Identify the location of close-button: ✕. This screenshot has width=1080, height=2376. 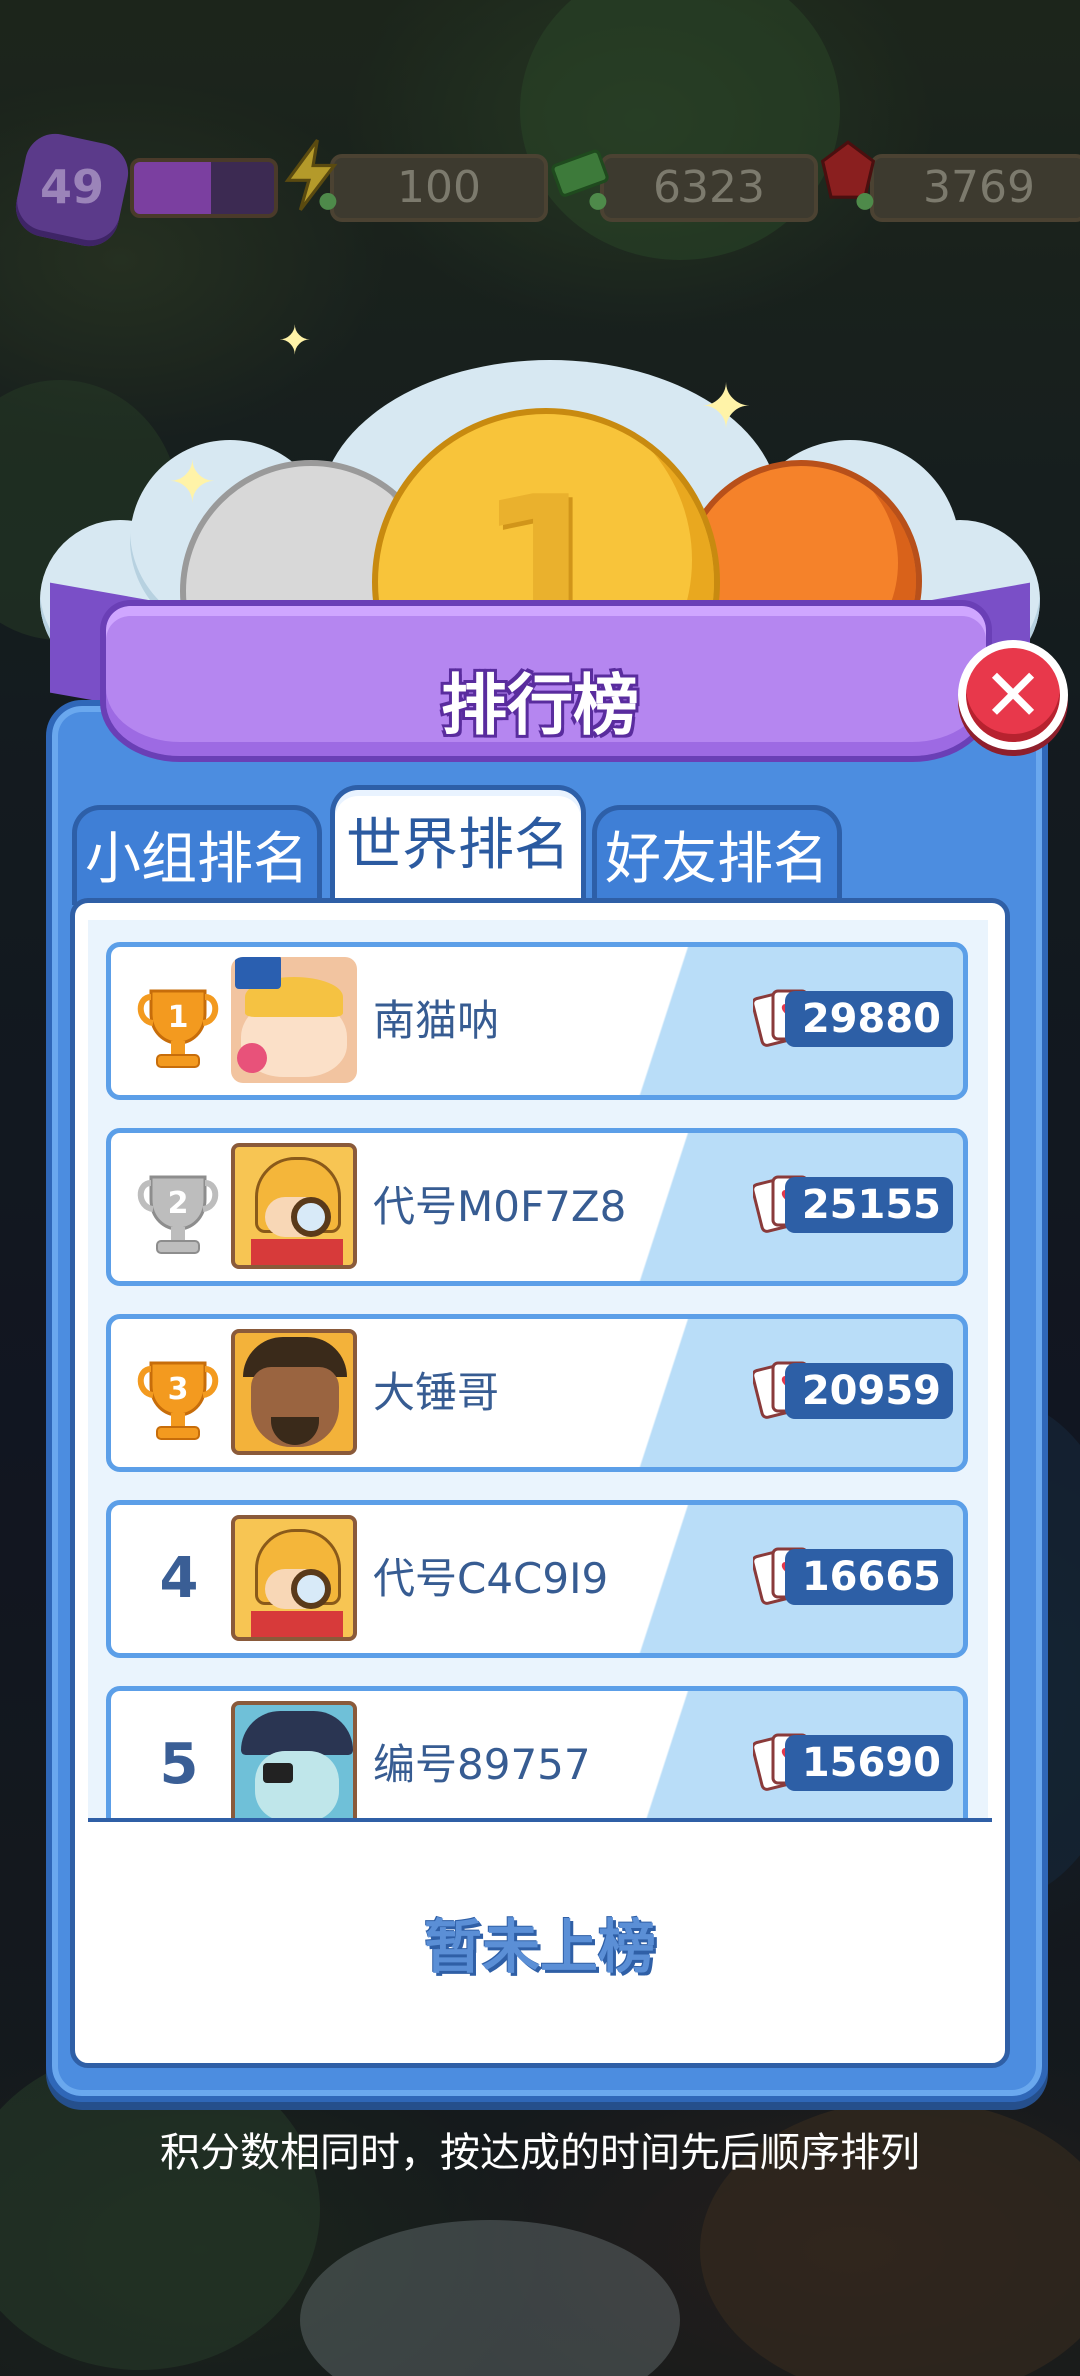
(1013, 695).